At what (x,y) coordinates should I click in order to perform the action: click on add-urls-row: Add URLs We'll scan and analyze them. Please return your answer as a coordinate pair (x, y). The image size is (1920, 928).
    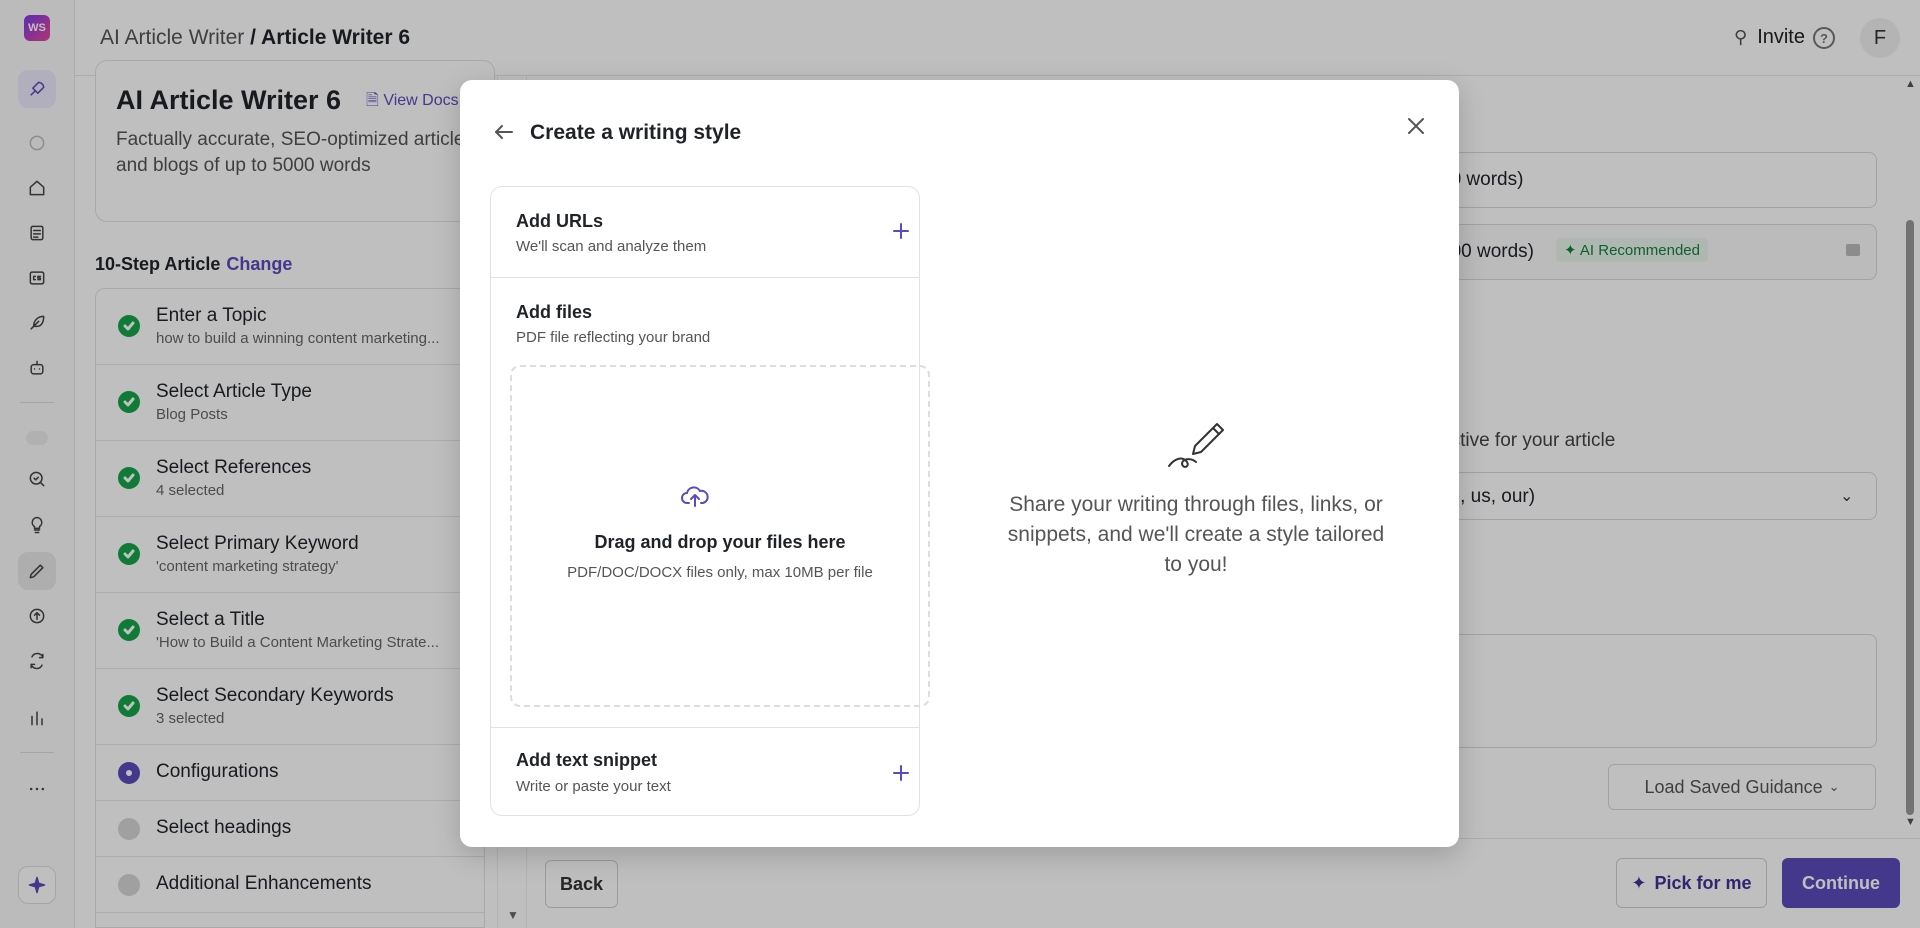
    Looking at the image, I should click on (705, 232).